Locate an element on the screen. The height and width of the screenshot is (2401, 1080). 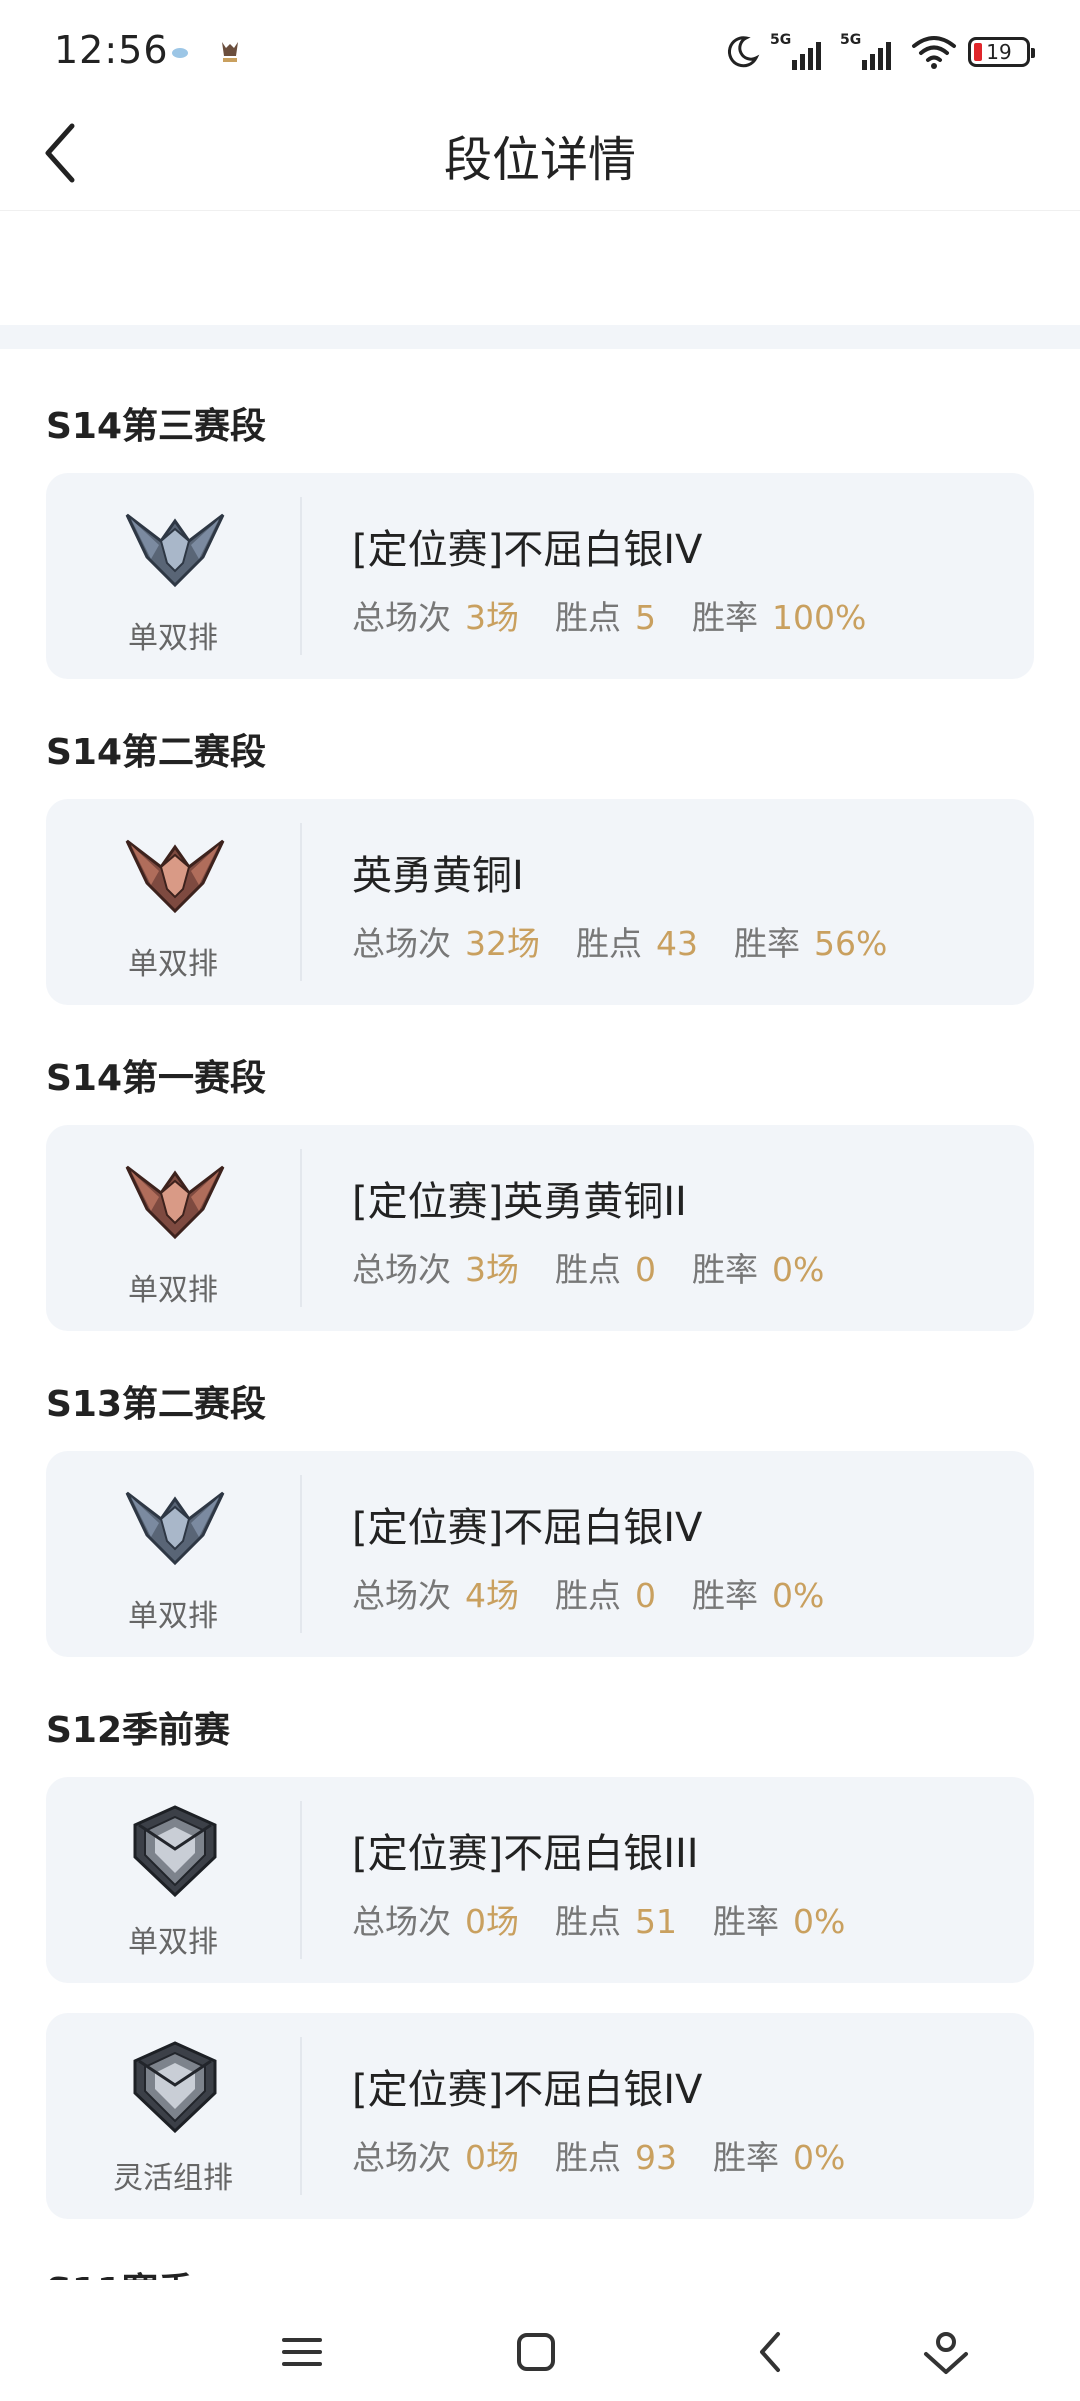
season-title: S14第三赛段 is located at coordinates (156, 426).